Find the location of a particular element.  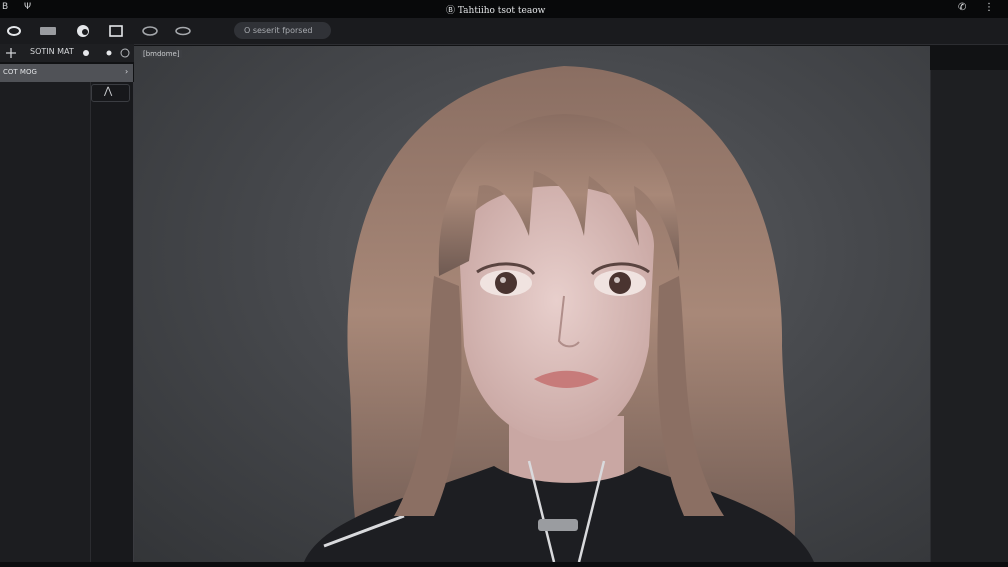

small-dot-icon is located at coordinates (109, 53).